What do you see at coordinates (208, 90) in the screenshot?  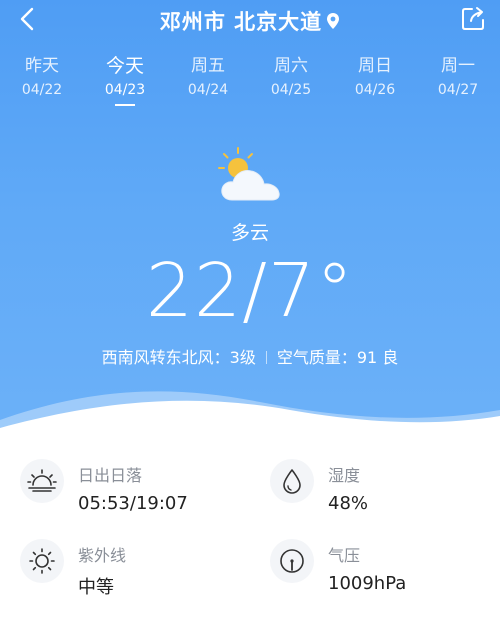 I see `day-date: 04/24` at bounding box center [208, 90].